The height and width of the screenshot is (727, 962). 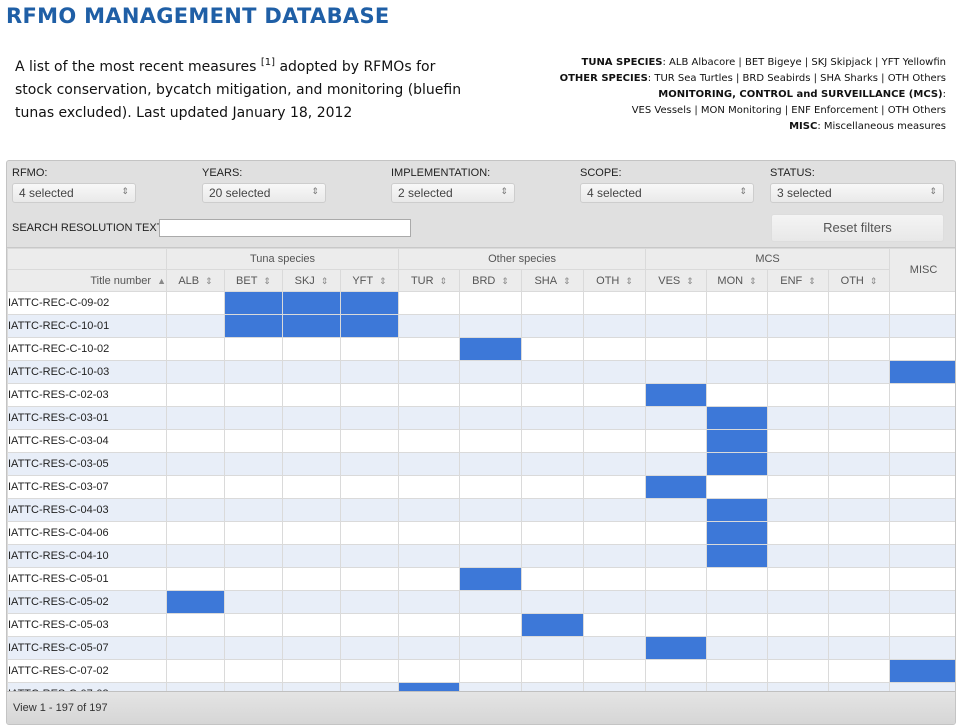 What do you see at coordinates (481, 441) in the screenshot?
I see `table-row: IATTC-RES-C-03-04` at bounding box center [481, 441].